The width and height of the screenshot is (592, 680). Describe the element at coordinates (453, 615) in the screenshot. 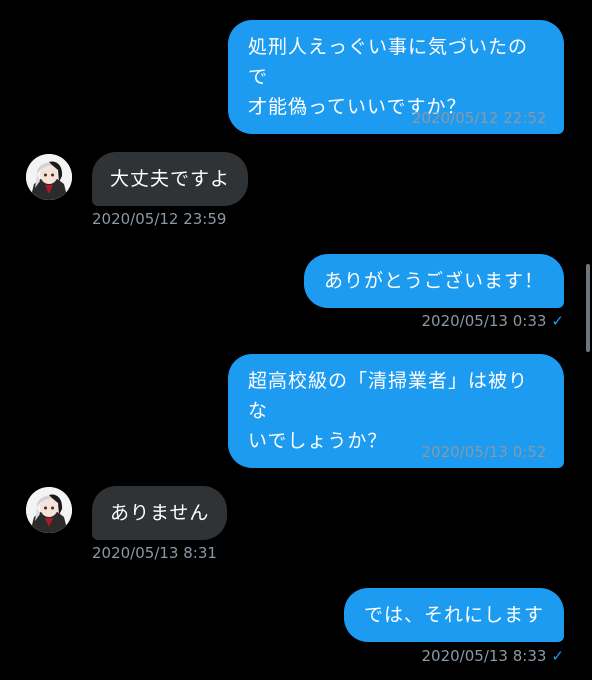

I see `sent-message-bubble: では、それにします` at that location.